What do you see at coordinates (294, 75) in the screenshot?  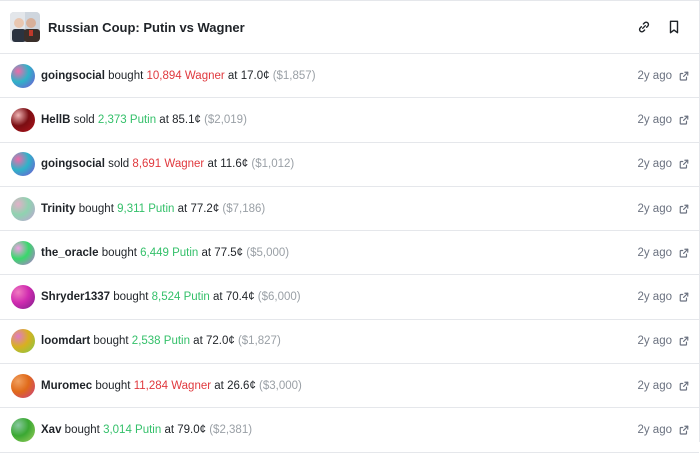 I see `trade-amount: ($1,857)` at bounding box center [294, 75].